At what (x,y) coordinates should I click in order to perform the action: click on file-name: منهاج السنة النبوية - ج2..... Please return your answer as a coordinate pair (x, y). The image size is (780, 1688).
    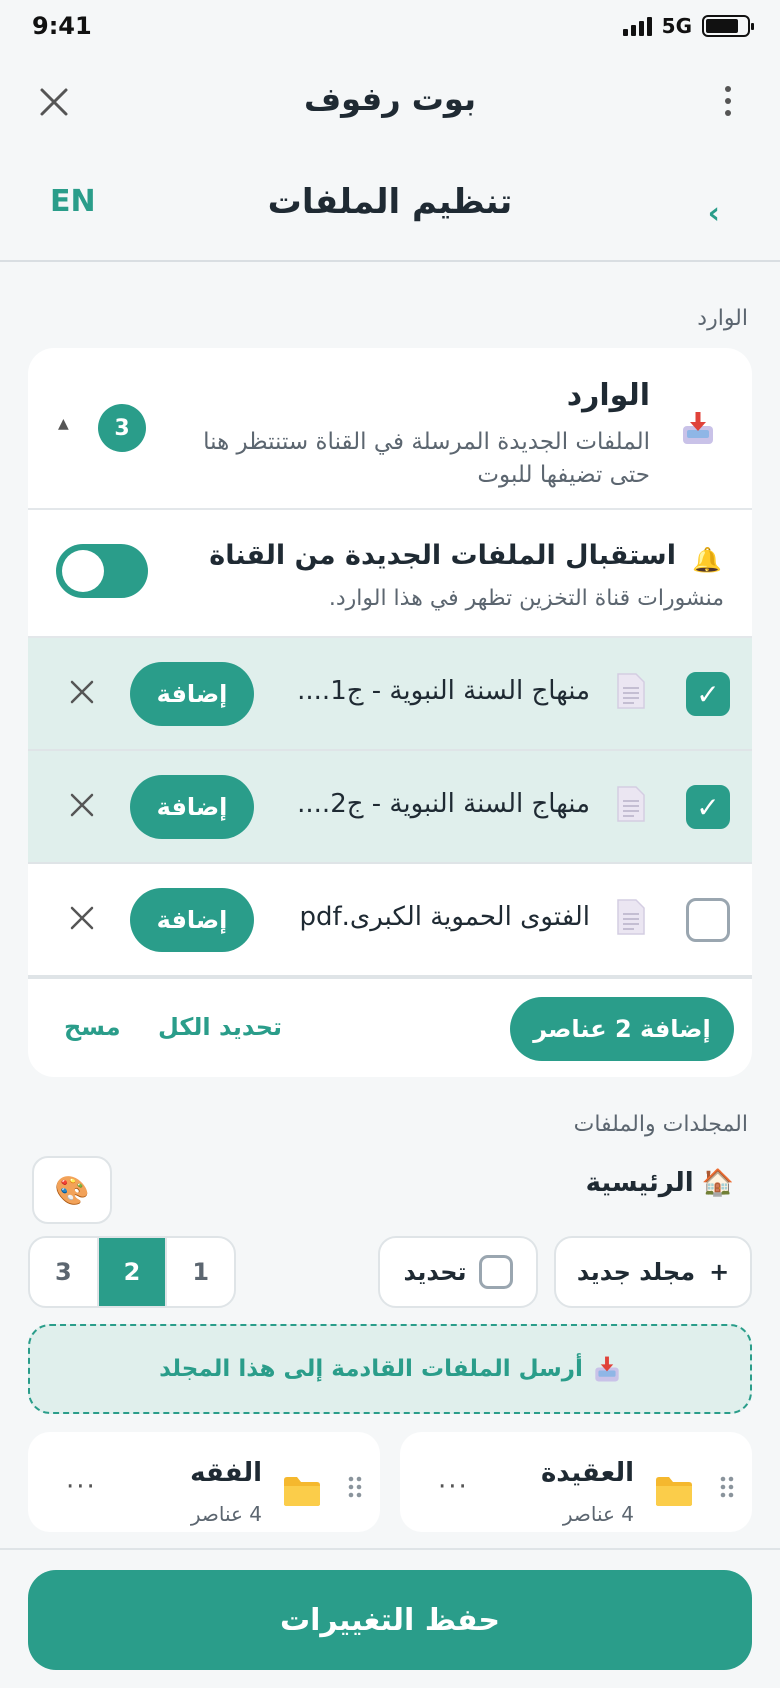
    Looking at the image, I should click on (443, 804).